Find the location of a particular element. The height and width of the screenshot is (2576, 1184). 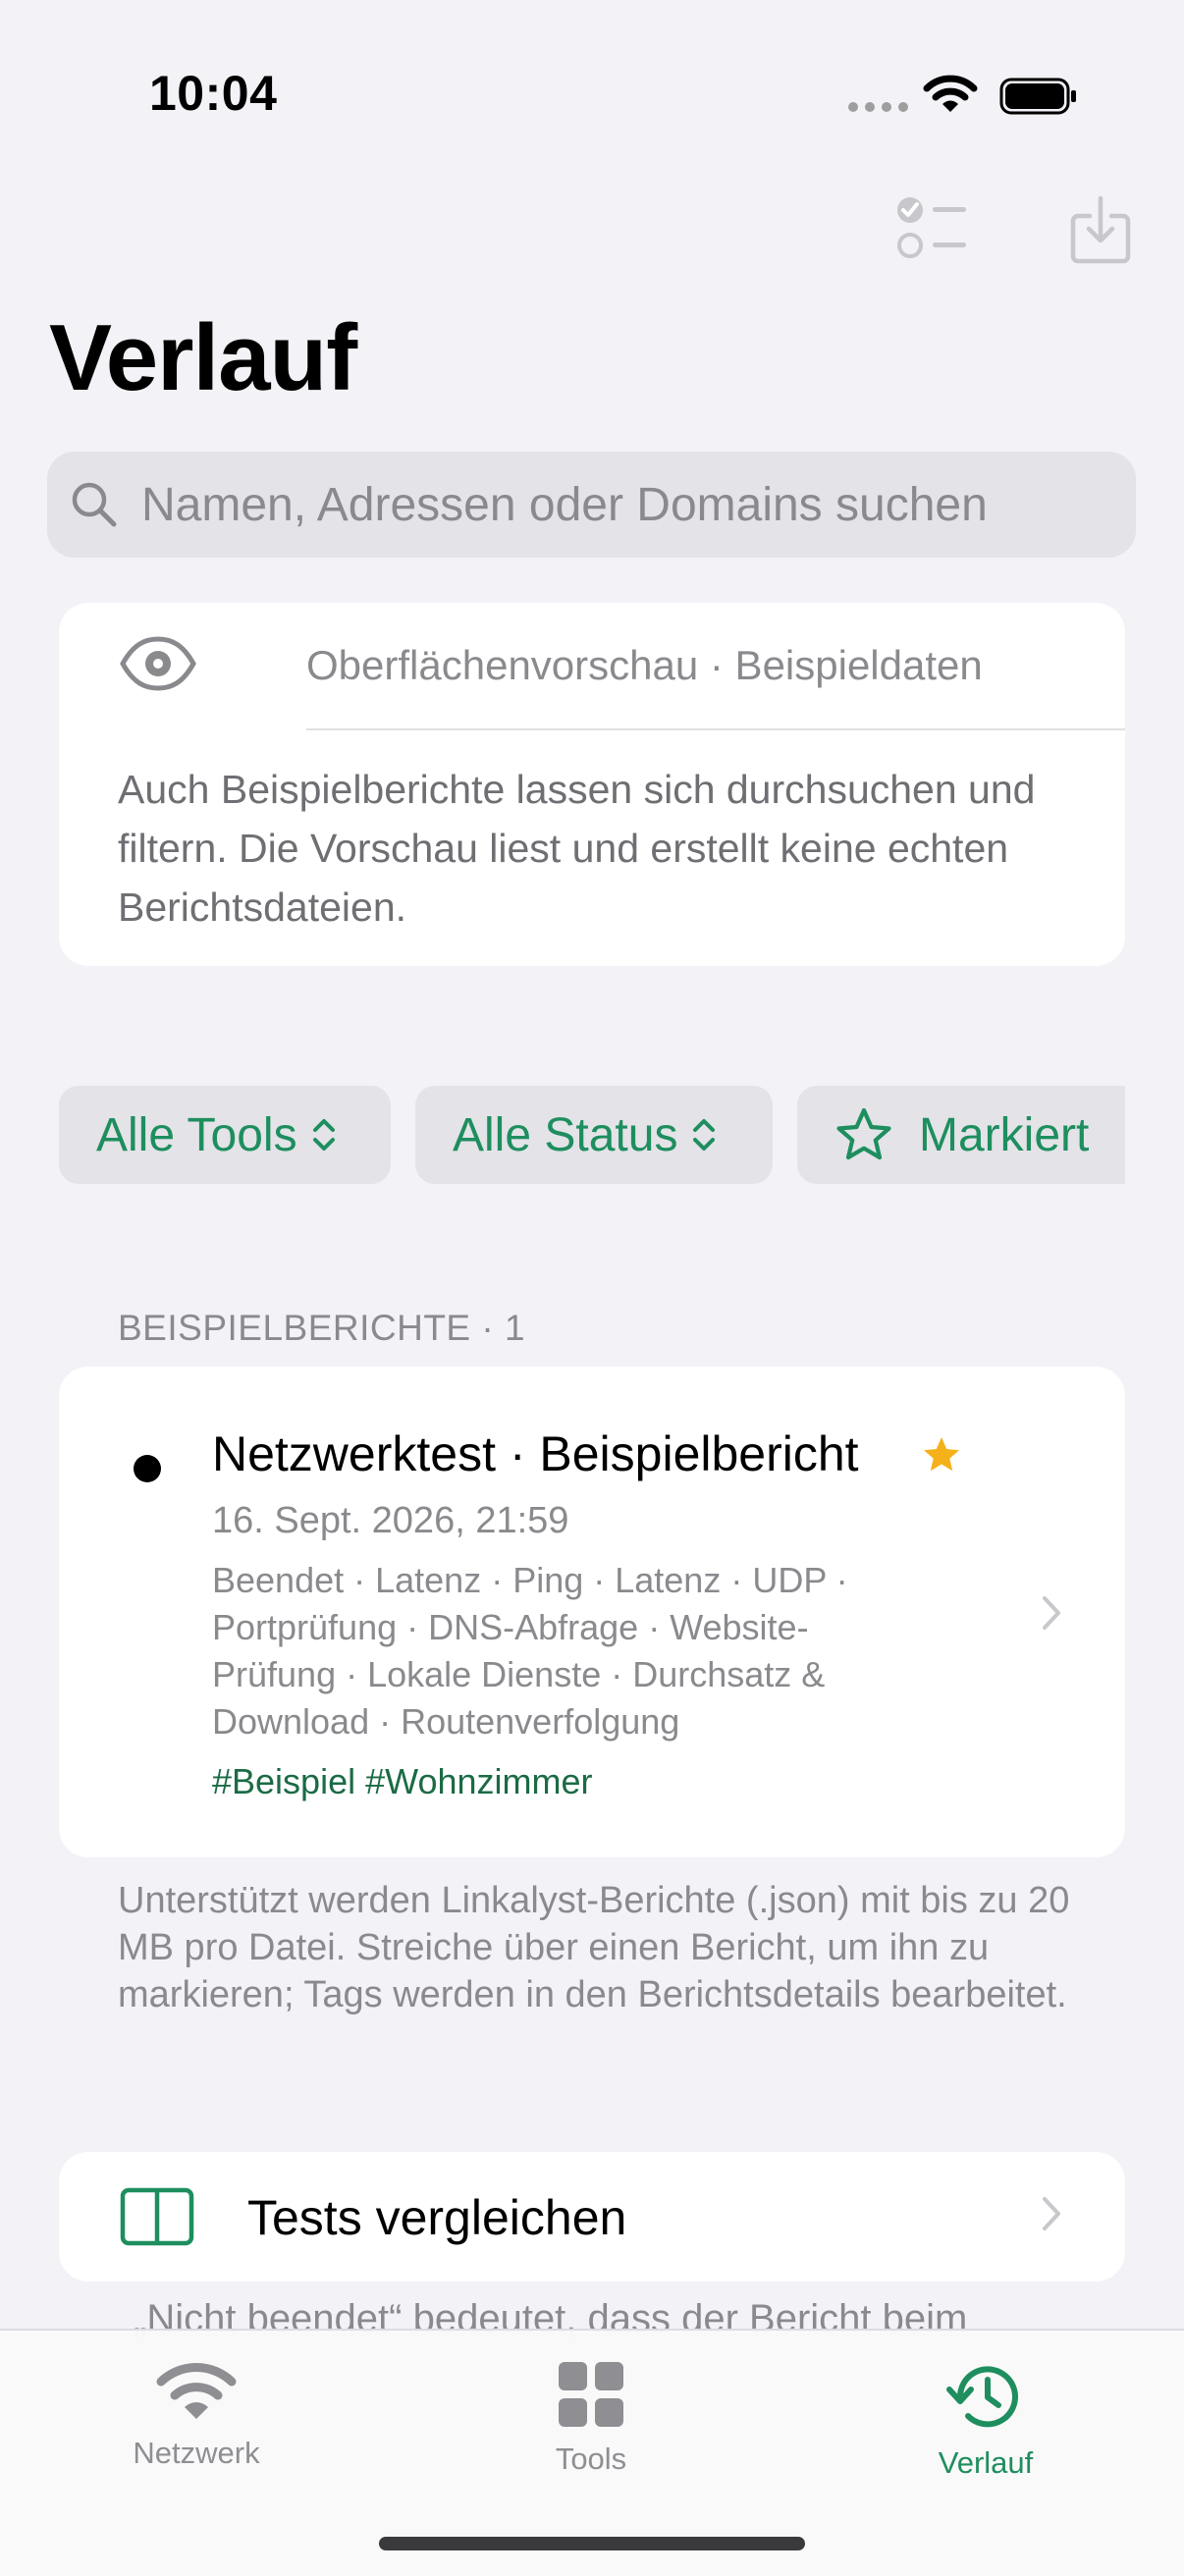

tab-label: Verlauf is located at coordinates (986, 2462).